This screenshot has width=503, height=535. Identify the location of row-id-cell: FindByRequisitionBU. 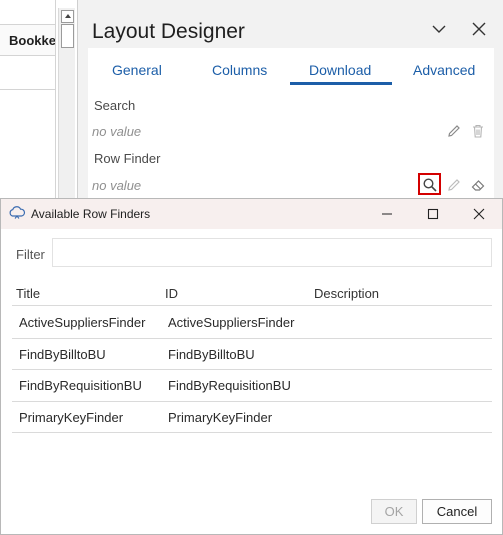
(229, 385).